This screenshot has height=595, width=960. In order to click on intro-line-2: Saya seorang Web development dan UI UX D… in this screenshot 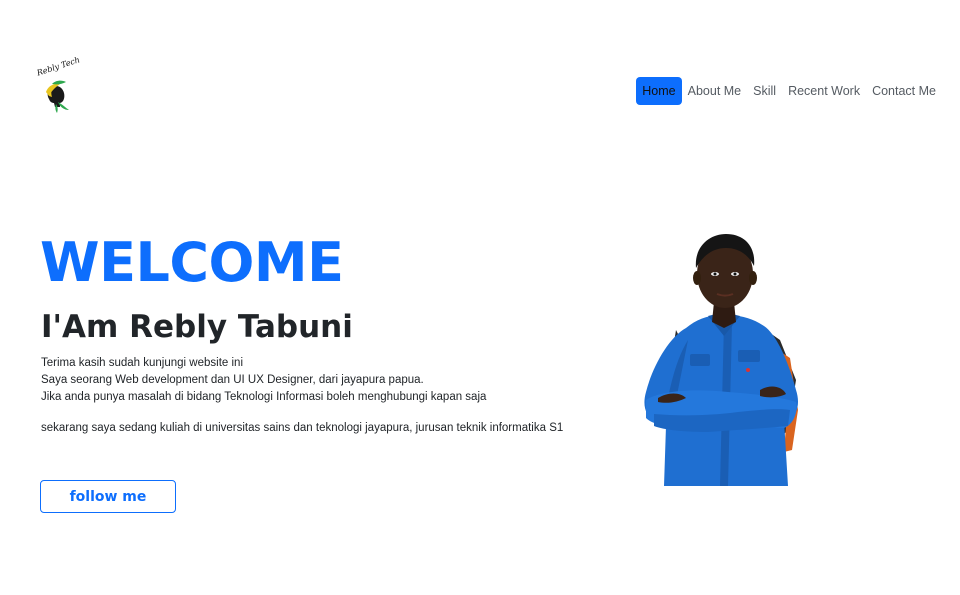, I will do `click(232, 380)`.